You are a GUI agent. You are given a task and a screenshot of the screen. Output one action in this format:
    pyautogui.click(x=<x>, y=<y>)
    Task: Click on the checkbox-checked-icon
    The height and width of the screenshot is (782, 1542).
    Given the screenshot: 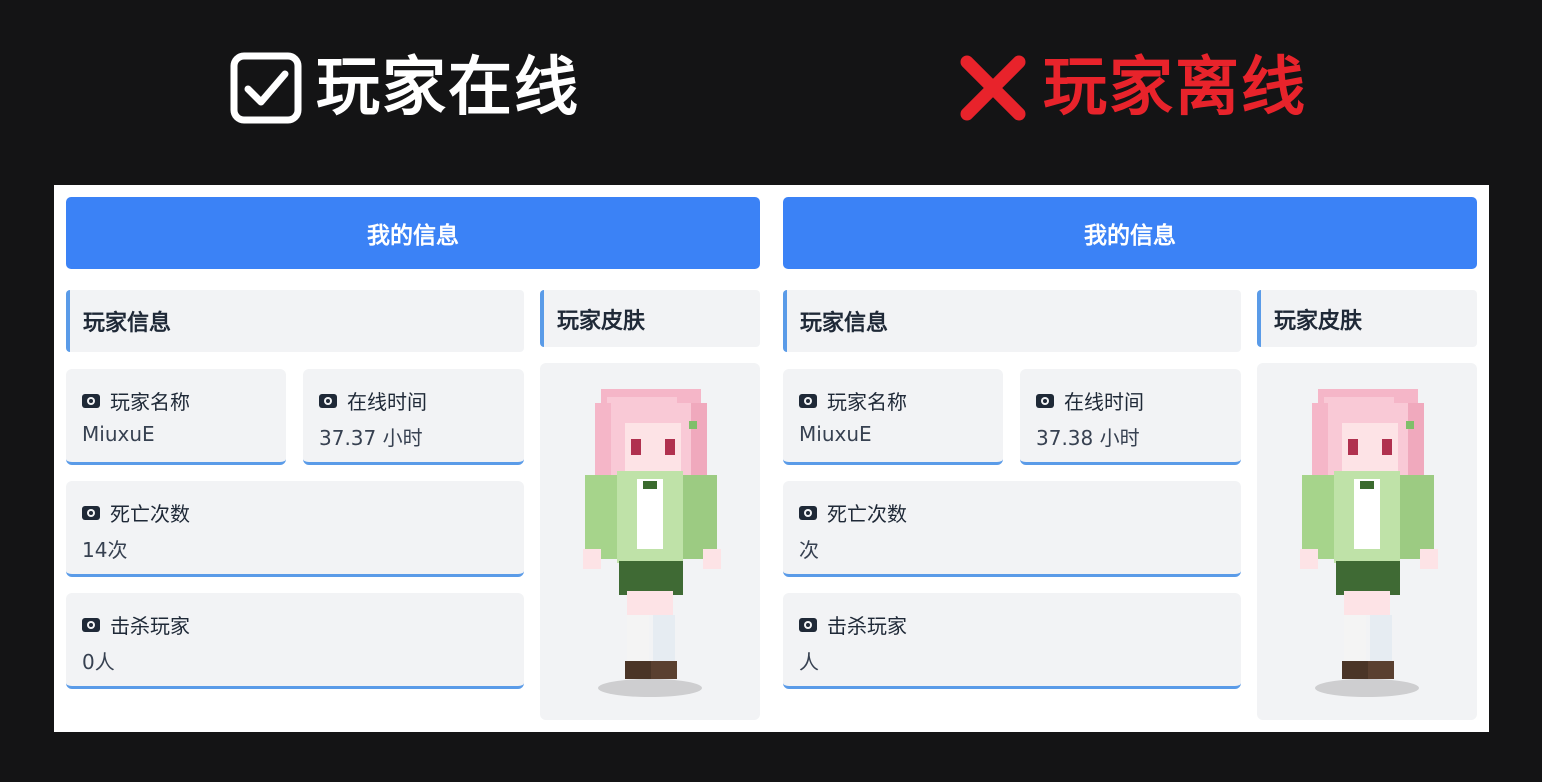 What is the action you would take?
    pyautogui.click(x=266, y=88)
    